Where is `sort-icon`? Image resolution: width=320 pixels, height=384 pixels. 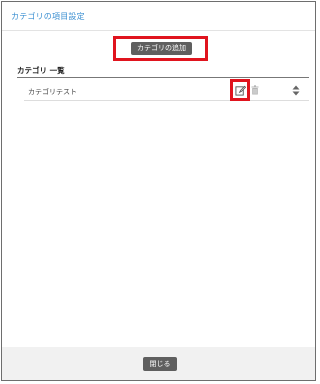 sort-icon is located at coordinates (296, 90).